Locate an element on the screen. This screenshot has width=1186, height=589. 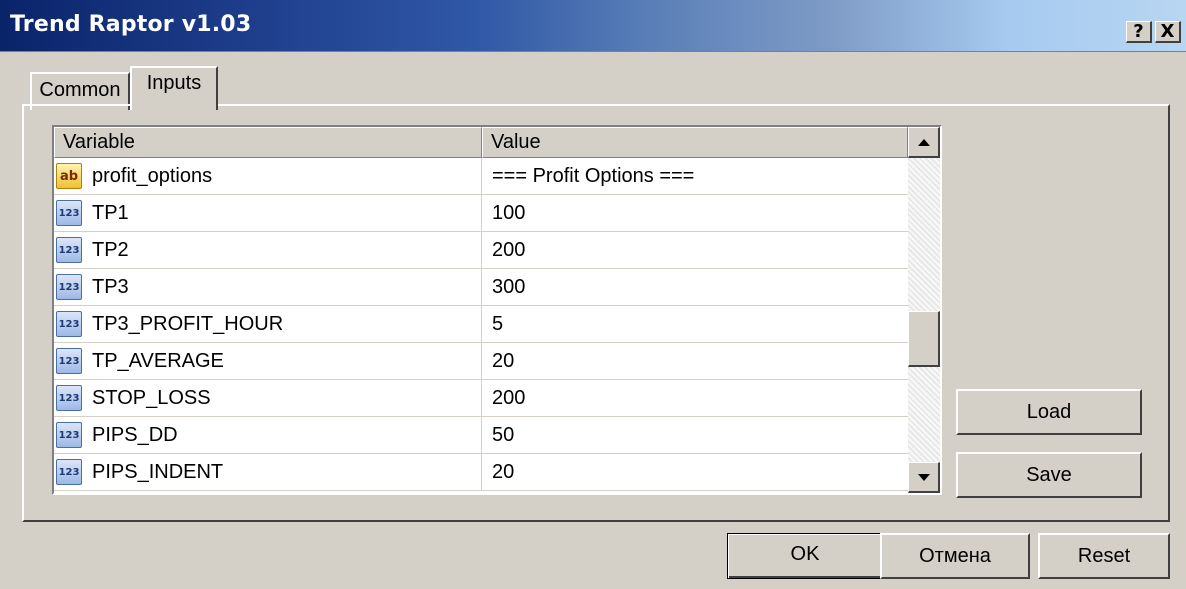
column-header-value: Value is located at coordinates (695, 142).